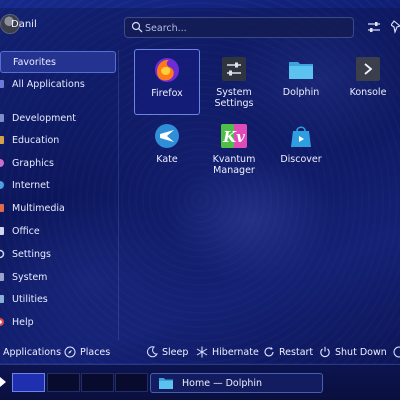  I want to click on search-icon, so click(137, 27).